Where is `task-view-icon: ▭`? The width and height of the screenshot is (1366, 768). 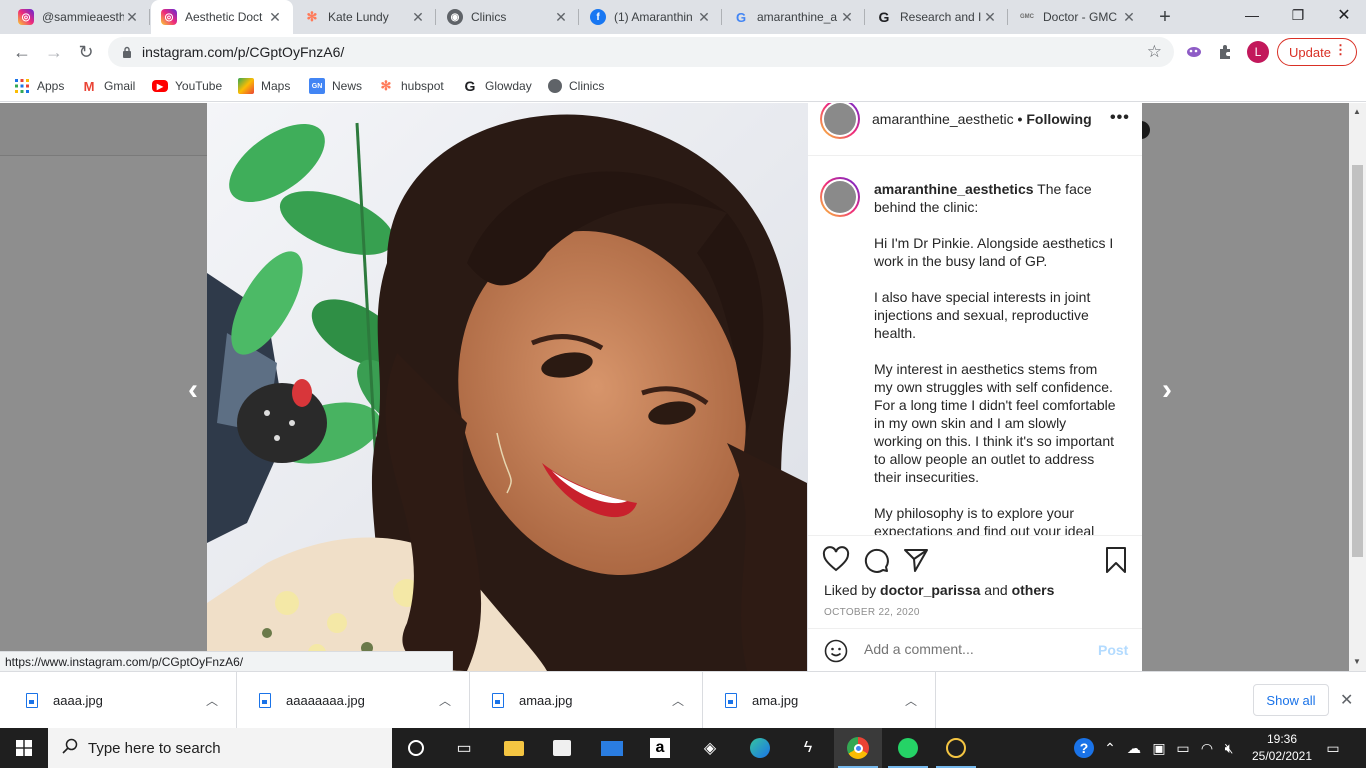
task-view-icon: ▭ is located at coordinates (464, 748).